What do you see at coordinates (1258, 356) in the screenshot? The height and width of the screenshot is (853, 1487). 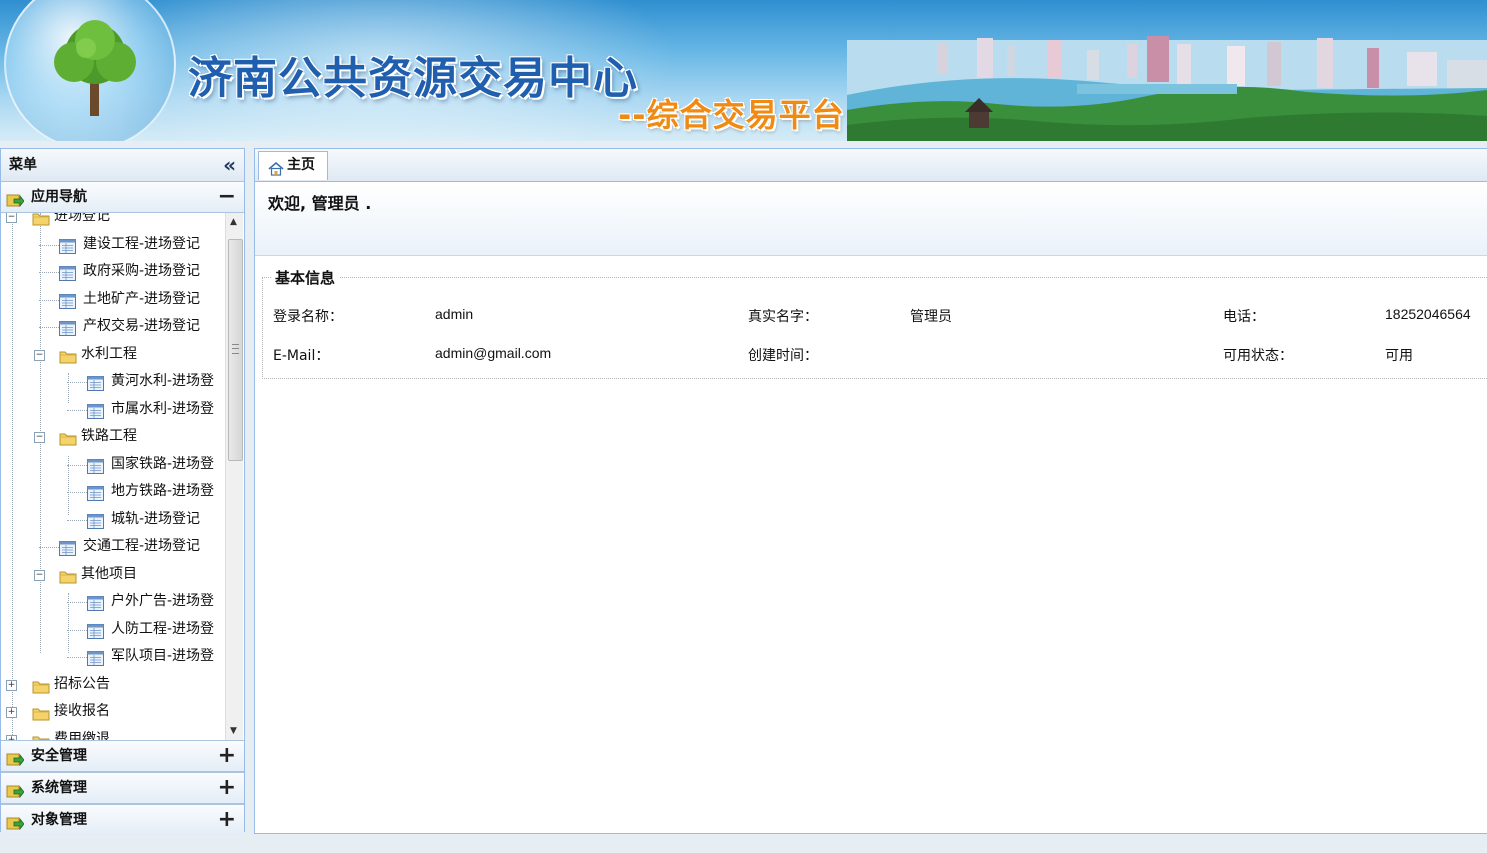 I see `status-label: 可用状态：` at bounding box center [1258, 356].